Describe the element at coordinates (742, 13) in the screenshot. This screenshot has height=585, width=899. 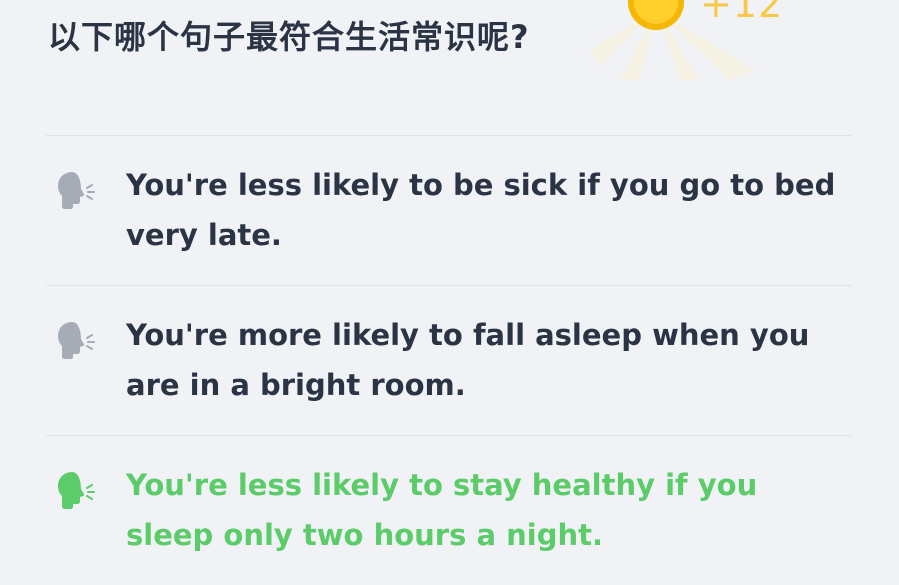
I see `score-badge: +12` at that location.